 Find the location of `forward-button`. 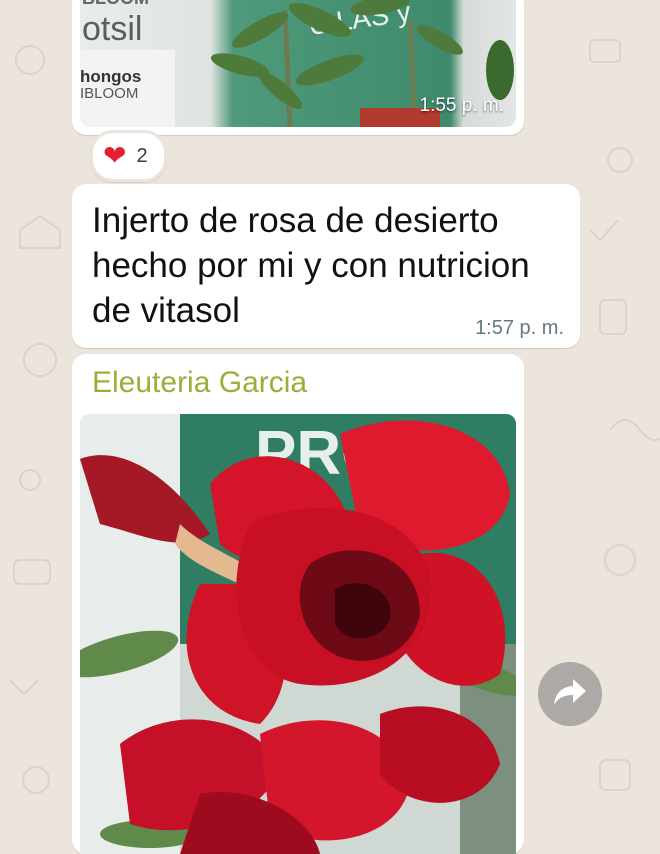

forward-button is located at coordinates (570, 694).